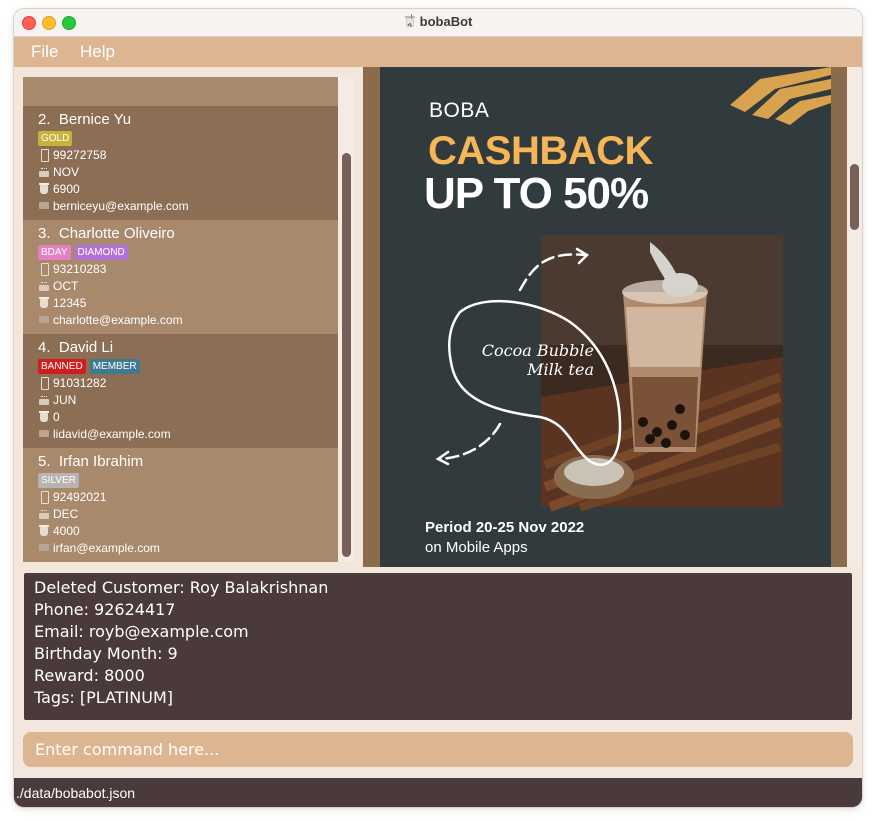 Image resolution: width=874 pixels, height=821 pixels. I want to click on result-line: Tags: [PLATINUM], so click(103, 697).